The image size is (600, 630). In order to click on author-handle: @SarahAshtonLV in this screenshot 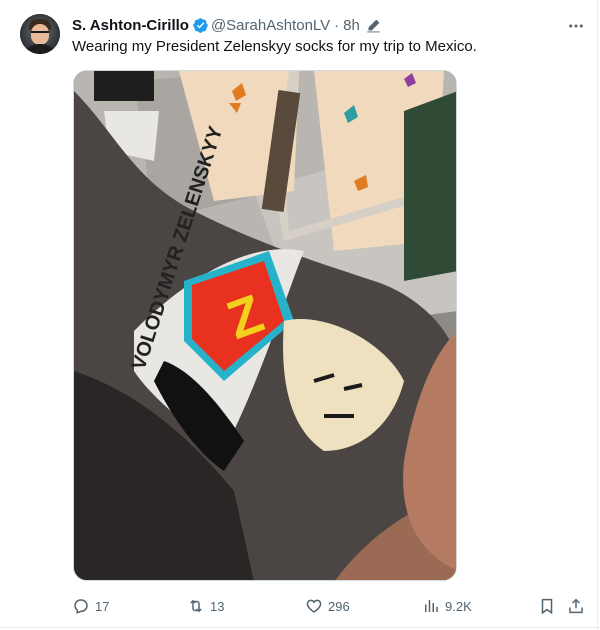, I will do `click(270, 25)`.